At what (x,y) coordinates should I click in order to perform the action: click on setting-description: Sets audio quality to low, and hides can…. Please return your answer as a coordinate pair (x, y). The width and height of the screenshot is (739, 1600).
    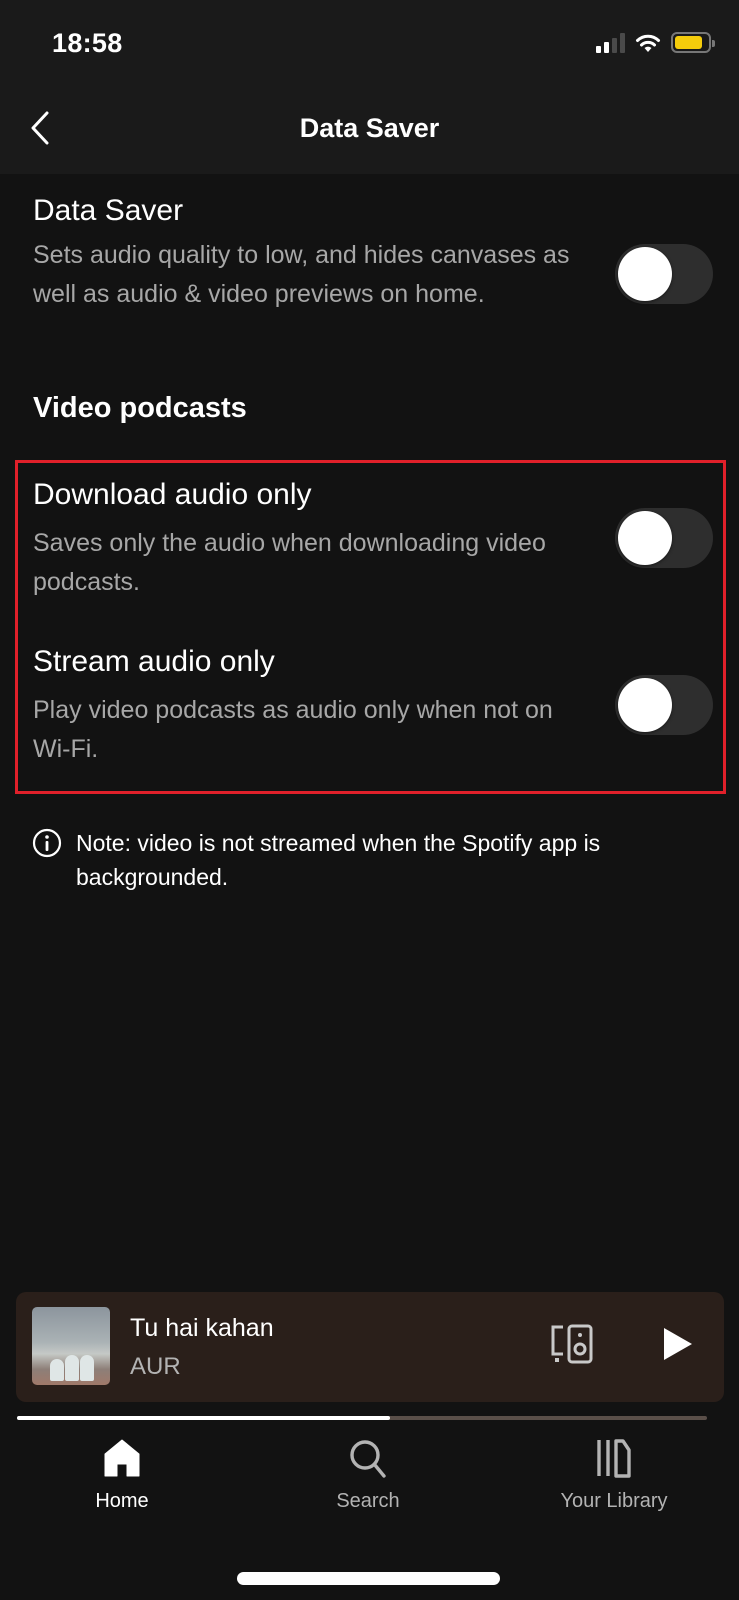
    Looking at the image, I should click on (301, 274).